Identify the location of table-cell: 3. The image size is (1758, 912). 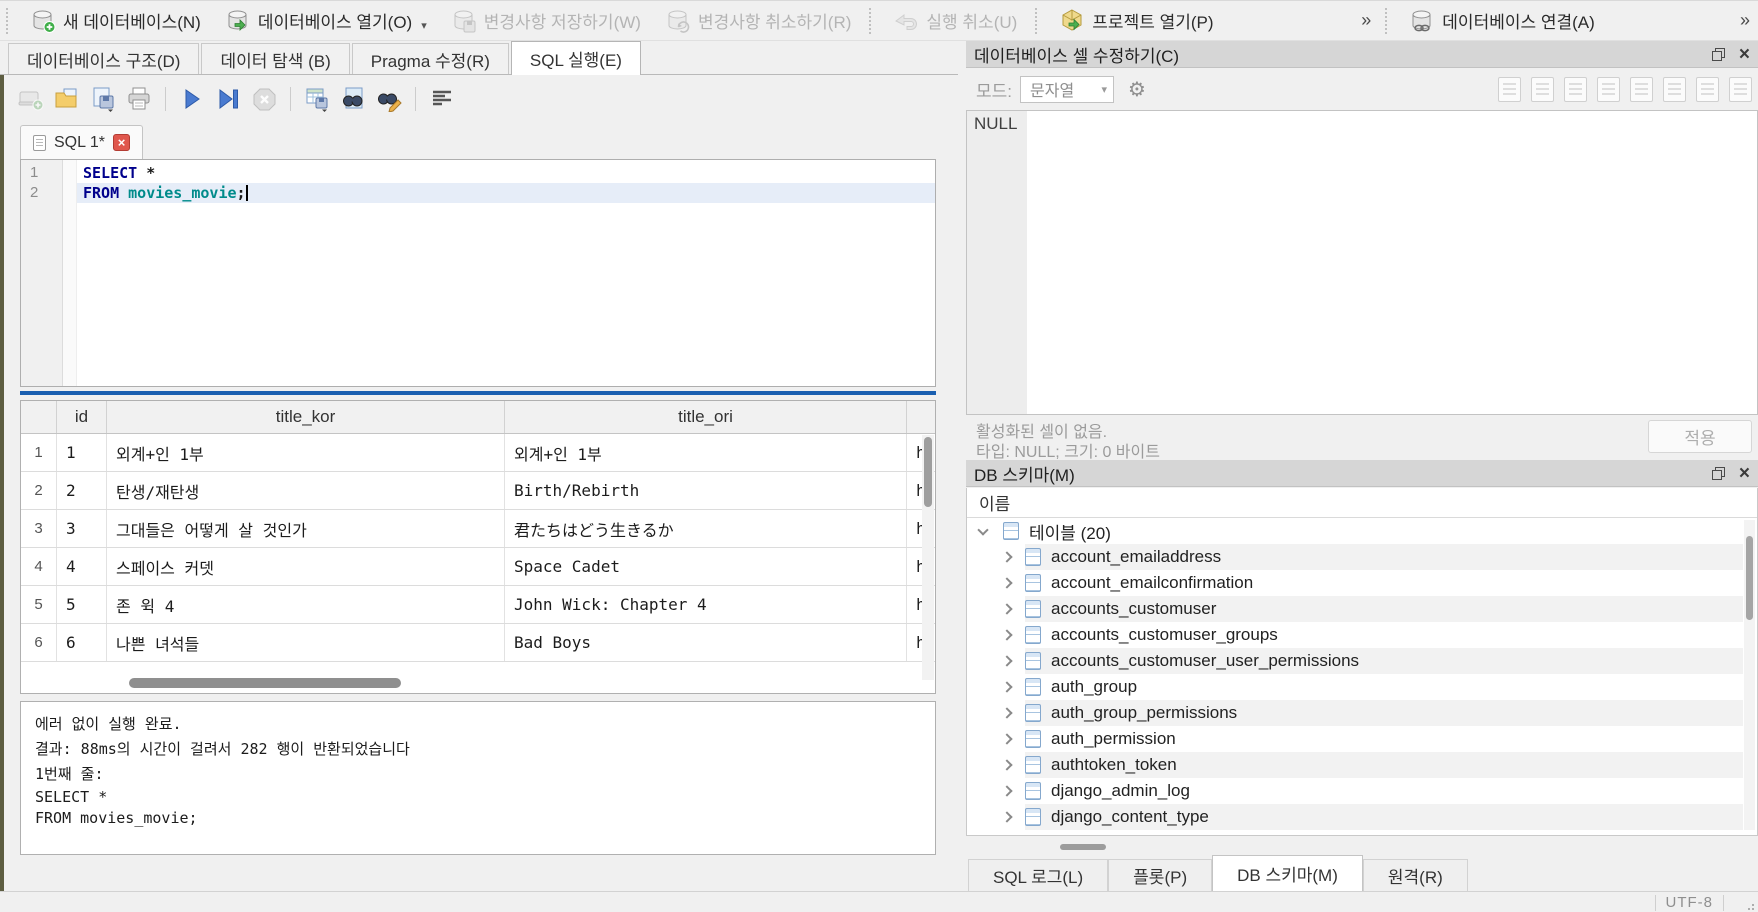
(82, 528).